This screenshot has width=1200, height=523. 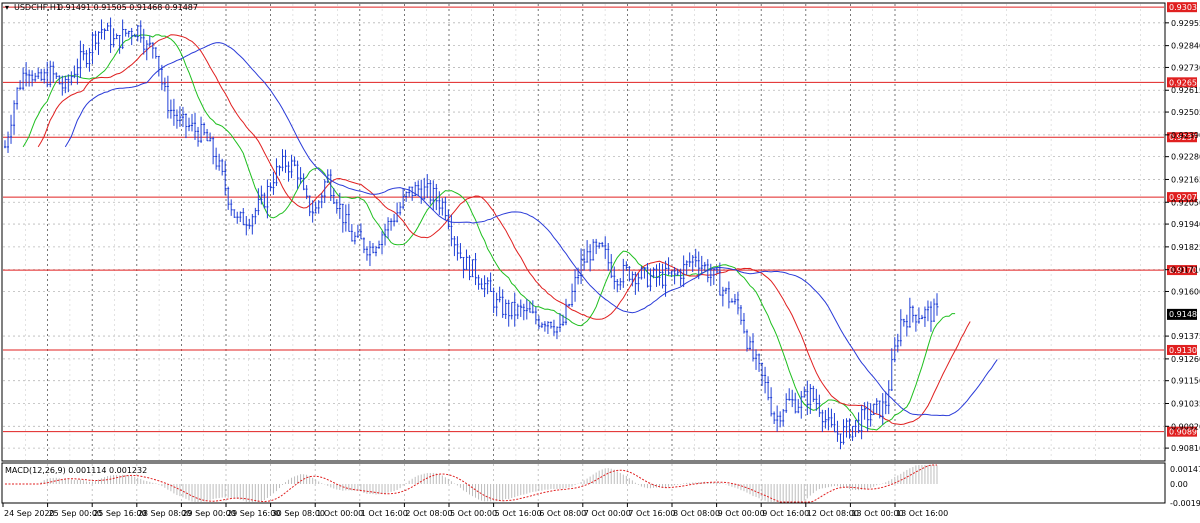 What do you see at coordinates (1185, 23) in the screenshot?
I see `y-tick-label: 0.92955` at bounding box center [1185, 23].